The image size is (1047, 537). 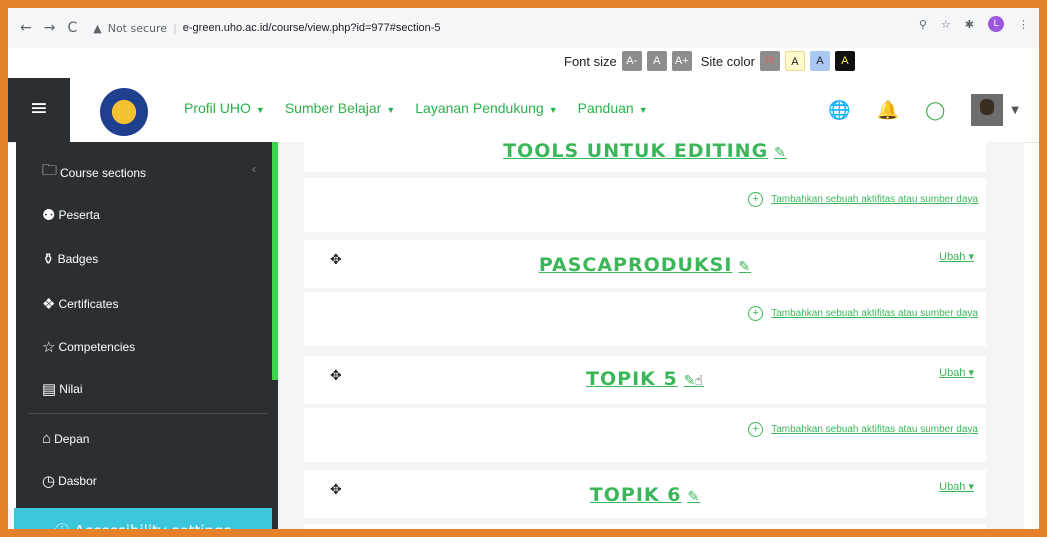 What do you see at coordinates (72, 28) in the screenshot?
I see `reload-icon: C` at bounding box center [72, 28].